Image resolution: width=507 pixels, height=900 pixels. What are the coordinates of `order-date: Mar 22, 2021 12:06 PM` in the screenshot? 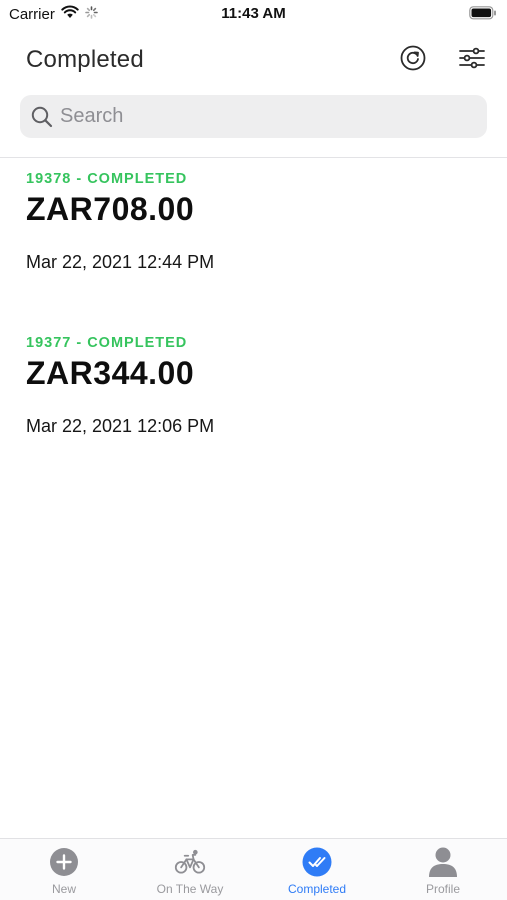 It's located at (120, 426).